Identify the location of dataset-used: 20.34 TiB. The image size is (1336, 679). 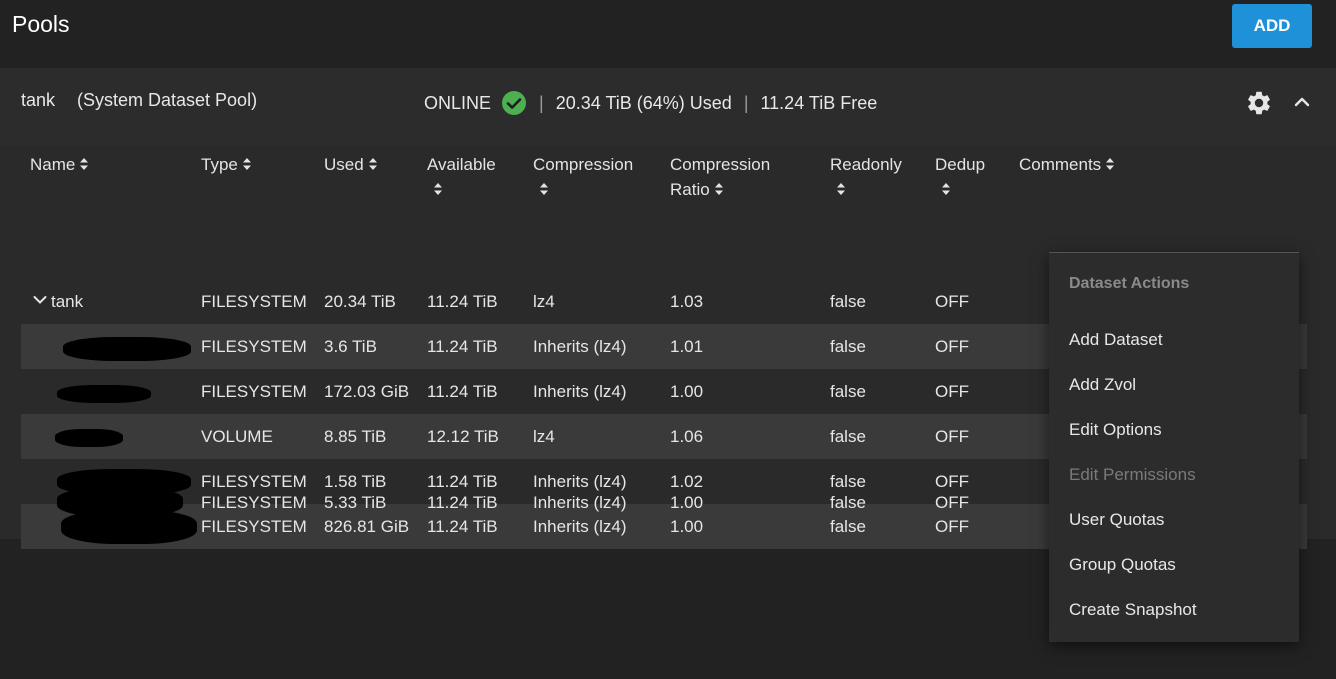
(360, 301).